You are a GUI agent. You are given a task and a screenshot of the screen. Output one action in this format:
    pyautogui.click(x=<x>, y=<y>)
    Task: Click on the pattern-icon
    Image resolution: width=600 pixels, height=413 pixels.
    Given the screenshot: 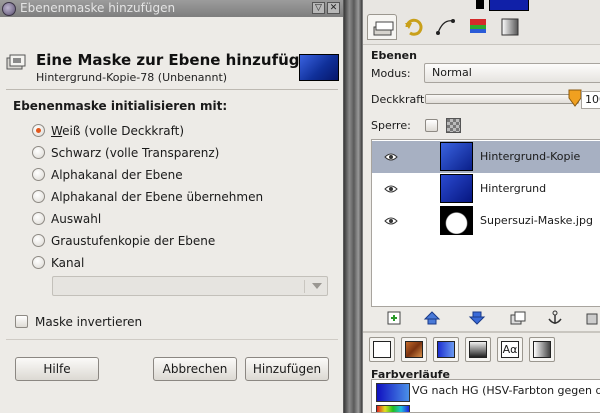 What is the action you would take?
    pyautogui.click(x=414, y=349)
    